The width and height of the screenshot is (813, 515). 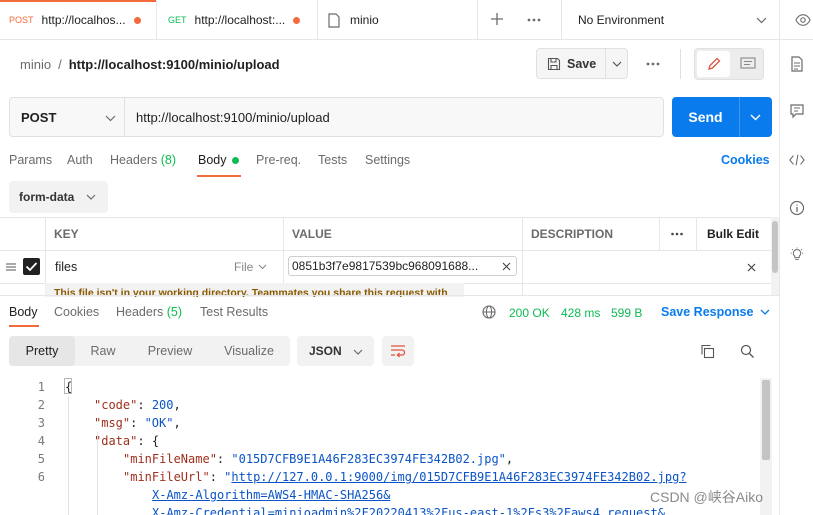 I want to click on table-scrollbar, so click(x=775, y=256).